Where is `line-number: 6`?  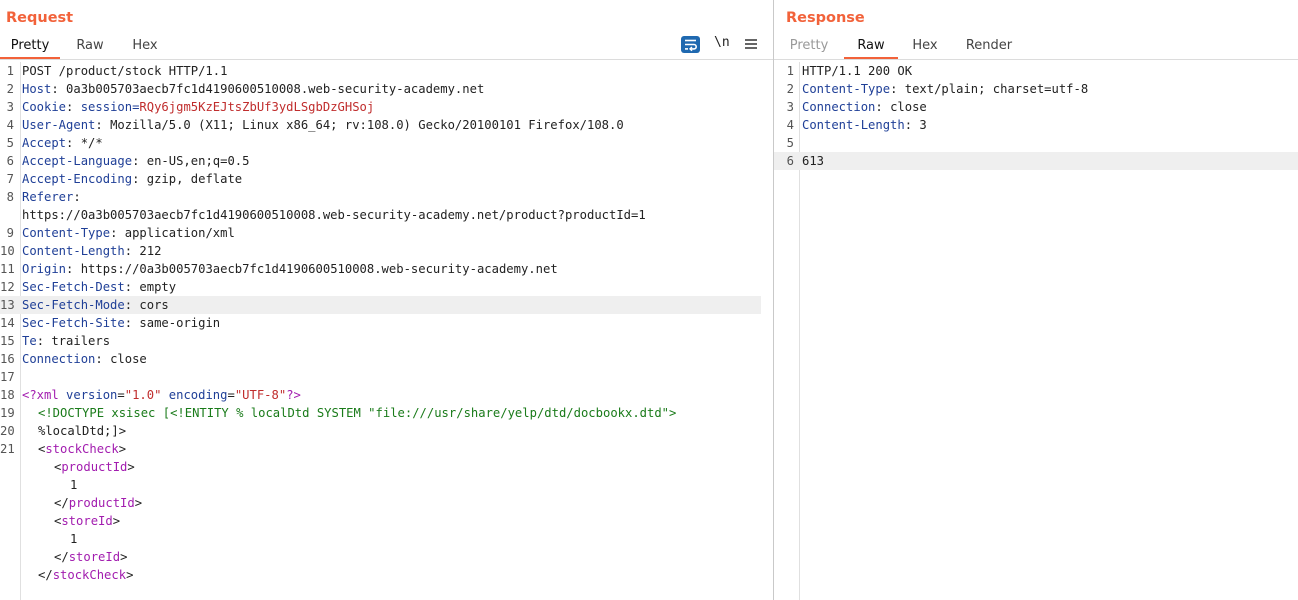 line-number: 6 is located at coordinates (10, 161).